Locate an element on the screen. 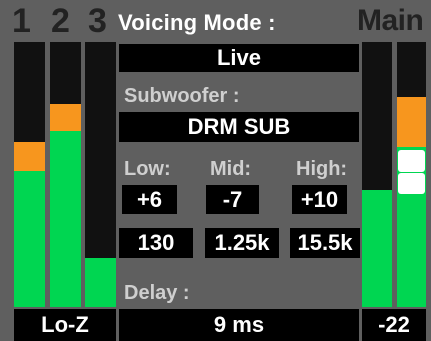 This screenshot has height=341, width=431. eq-low-freq: 130 is located at coordinates (156, 243).